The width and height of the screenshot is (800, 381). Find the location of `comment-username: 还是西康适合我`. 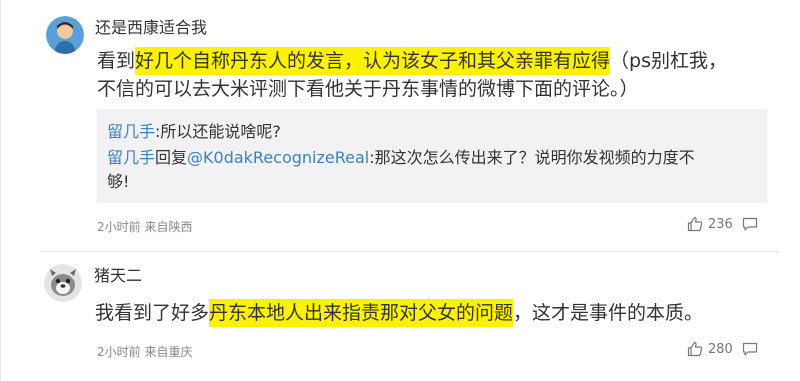

comment-username: 还是西康适合我 is located at coordinates (151, 26).